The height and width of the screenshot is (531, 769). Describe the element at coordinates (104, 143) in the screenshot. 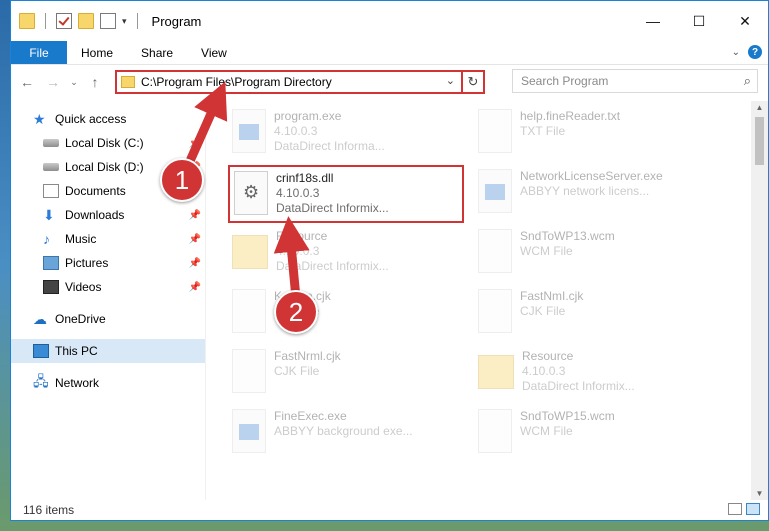

I see `nav-item-label: Local Disk (C:)` at that location.